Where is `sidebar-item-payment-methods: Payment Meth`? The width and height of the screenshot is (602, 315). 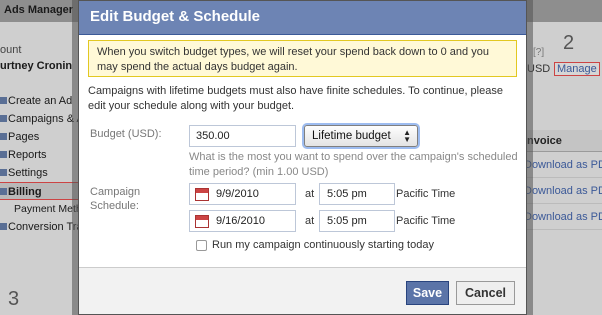
sidebar-item-payment-methods: Payment Meth is located at coordinates (39, 209).